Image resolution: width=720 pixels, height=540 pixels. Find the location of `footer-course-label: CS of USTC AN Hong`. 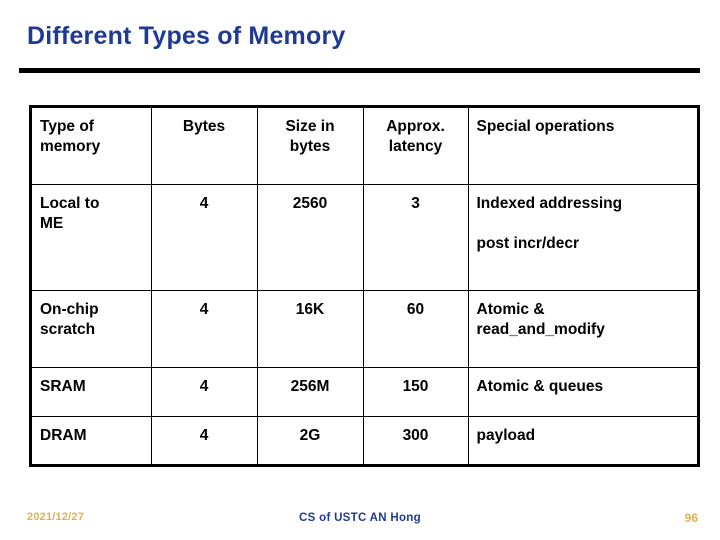

footer-course-label: CS of USTC AN Hong is located at coordinates (360, 518).